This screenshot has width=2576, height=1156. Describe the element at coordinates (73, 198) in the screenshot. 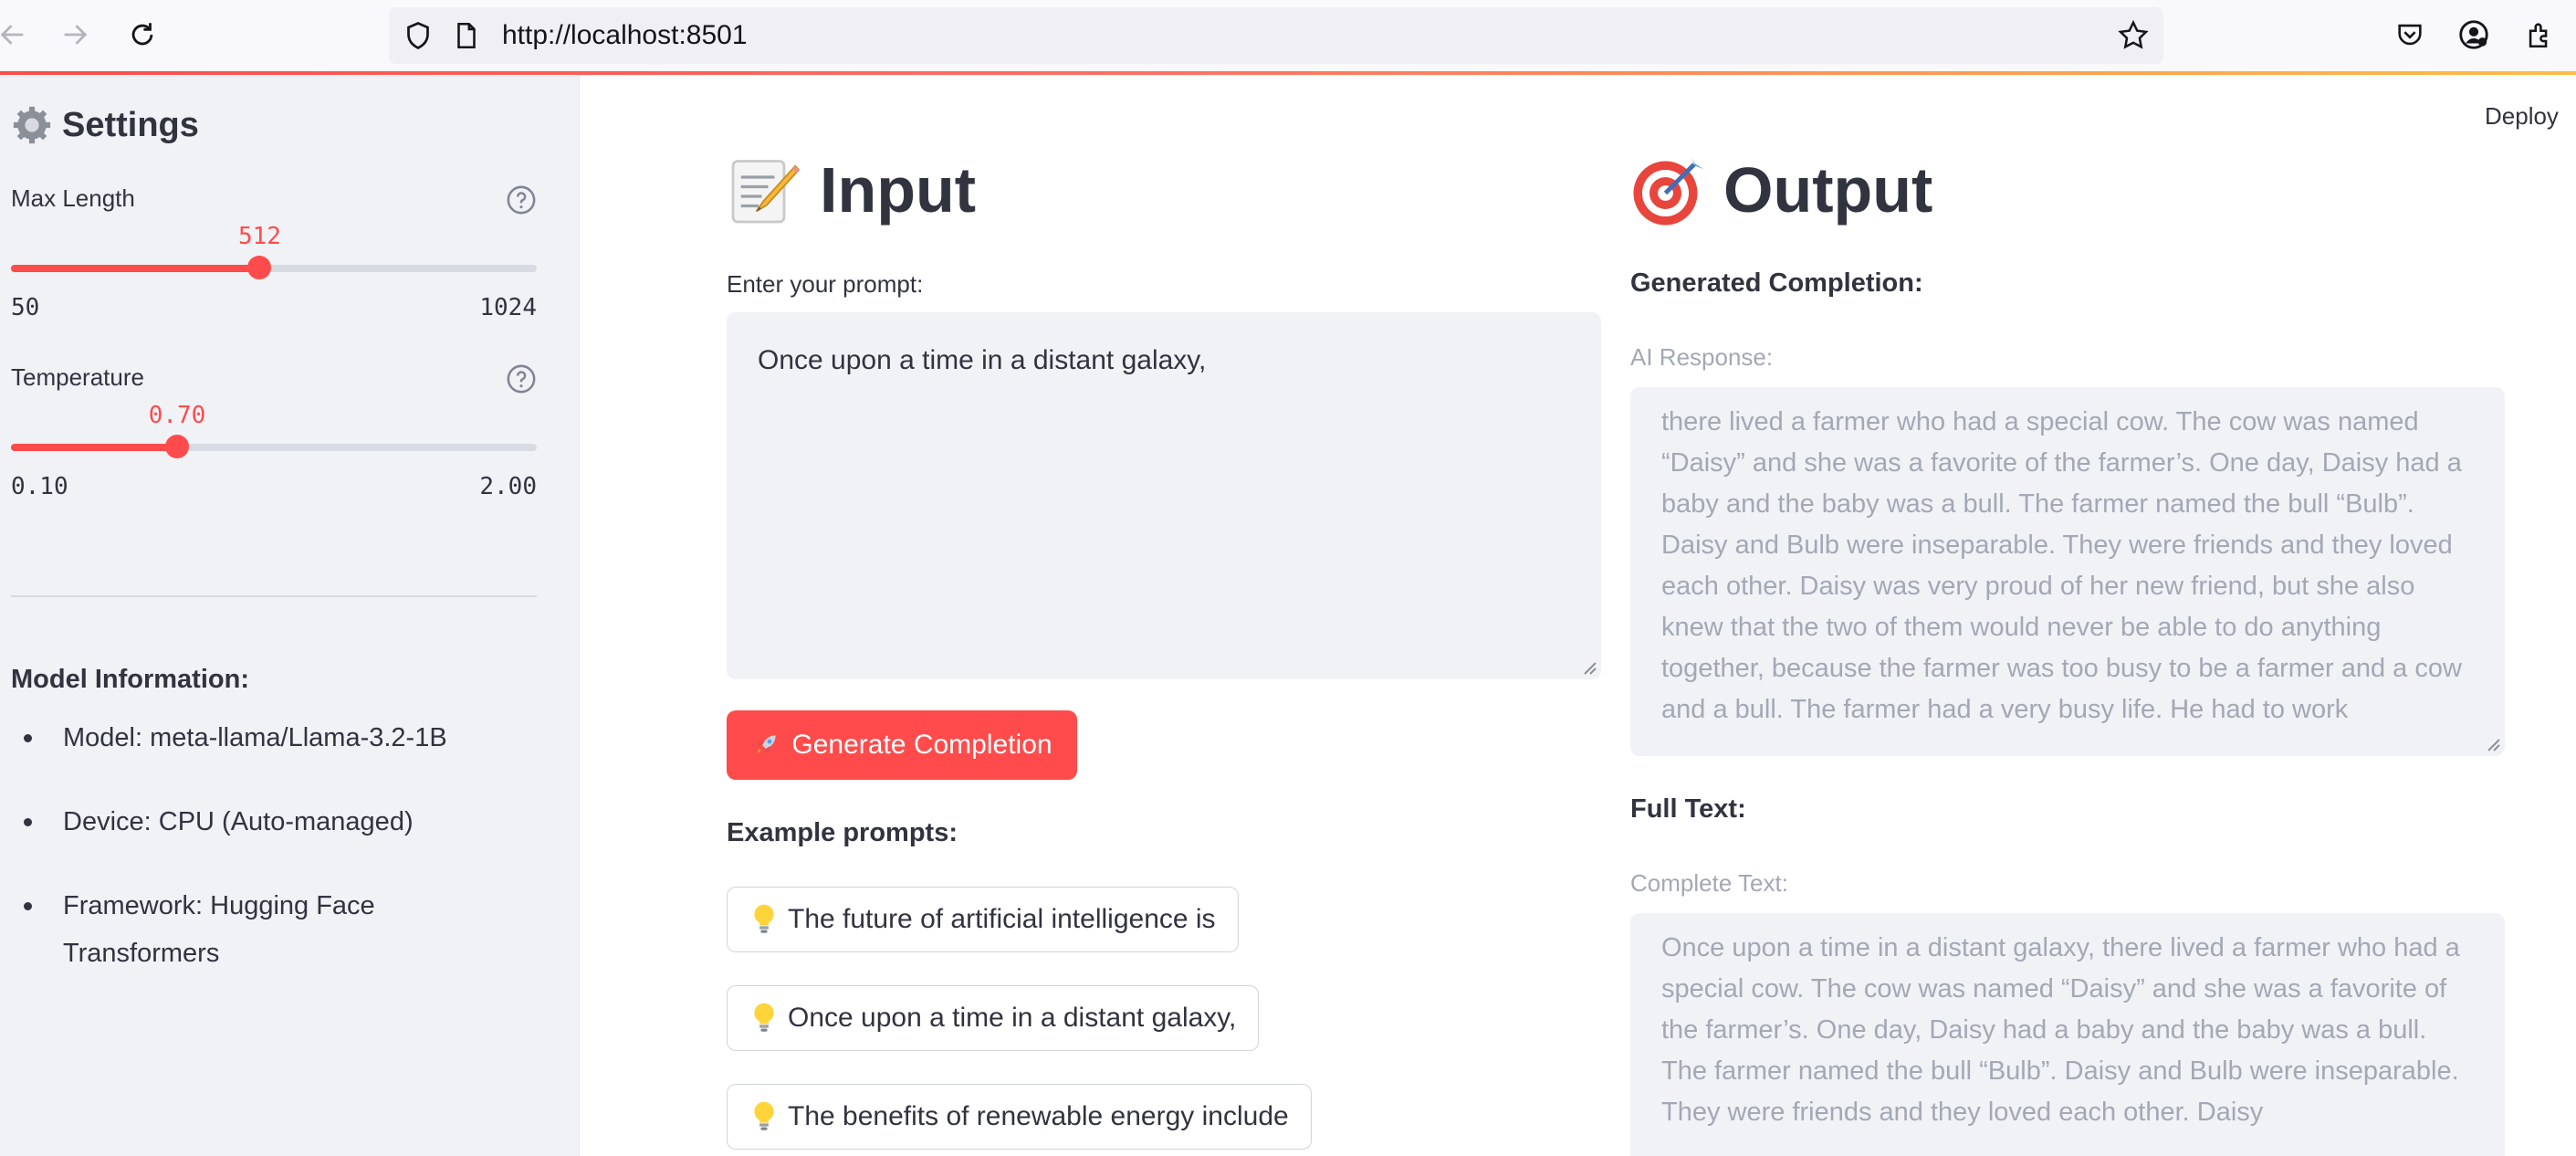

I see `max-length-label: Max Length` at that location.